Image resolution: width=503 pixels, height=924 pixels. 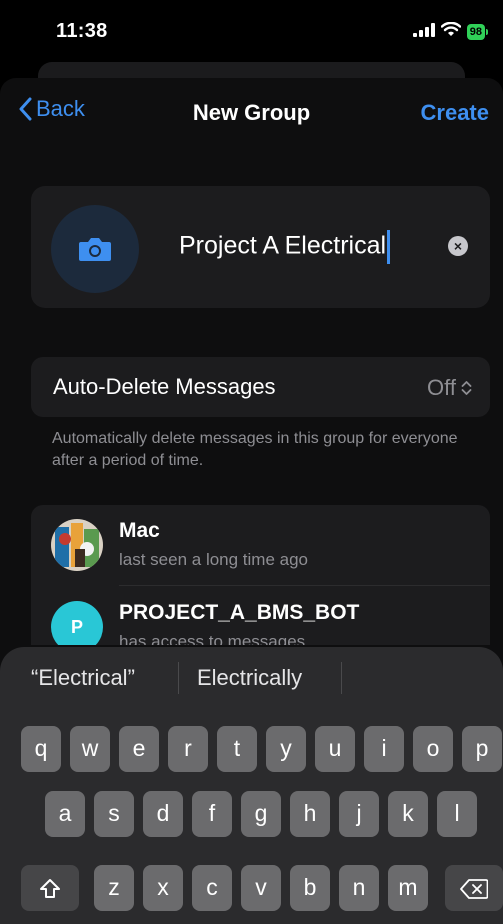 I want to click on shift-key, so click(x=50, y=888).